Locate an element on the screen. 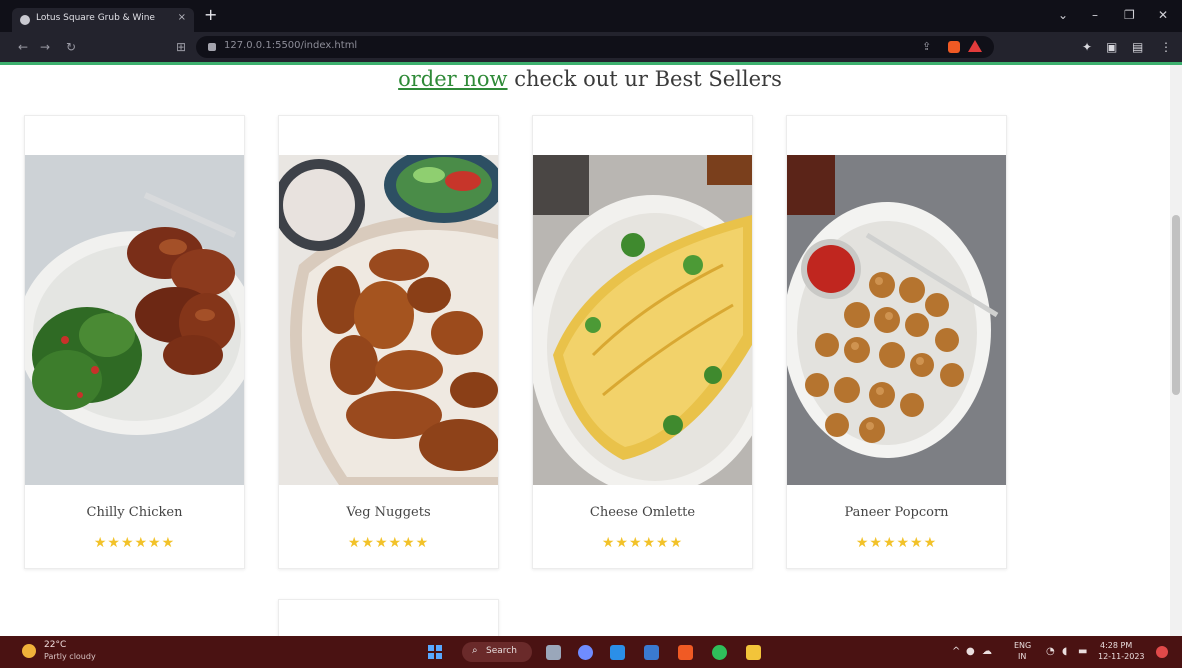  forward-icon: → is located at coordinates (45, 47).